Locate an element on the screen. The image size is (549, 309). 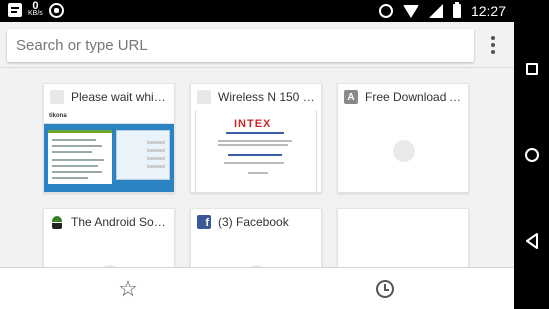
home-button is located at coordinates (532, 155).